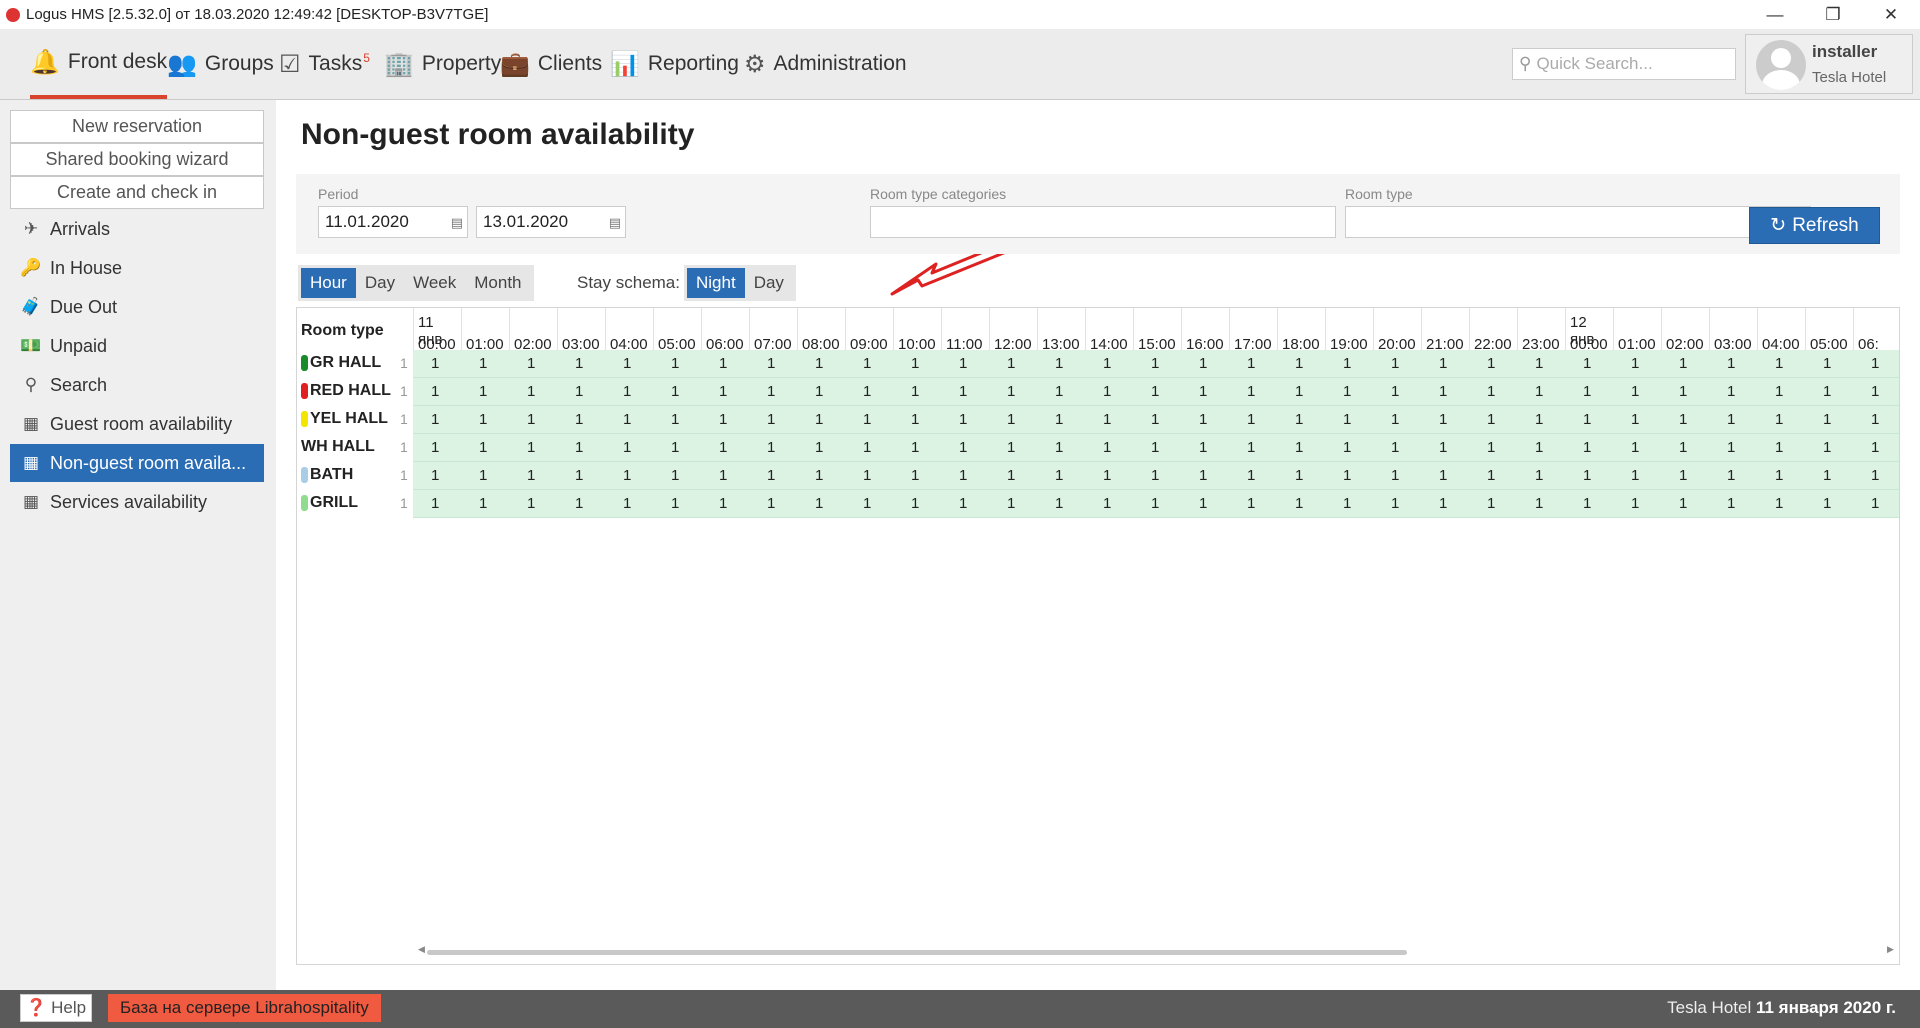 The image size is (1920, 1028). Describe the element at coordinates (137, 126) in the screenshot. I see `new-reservation-button: New reservation` at that location.